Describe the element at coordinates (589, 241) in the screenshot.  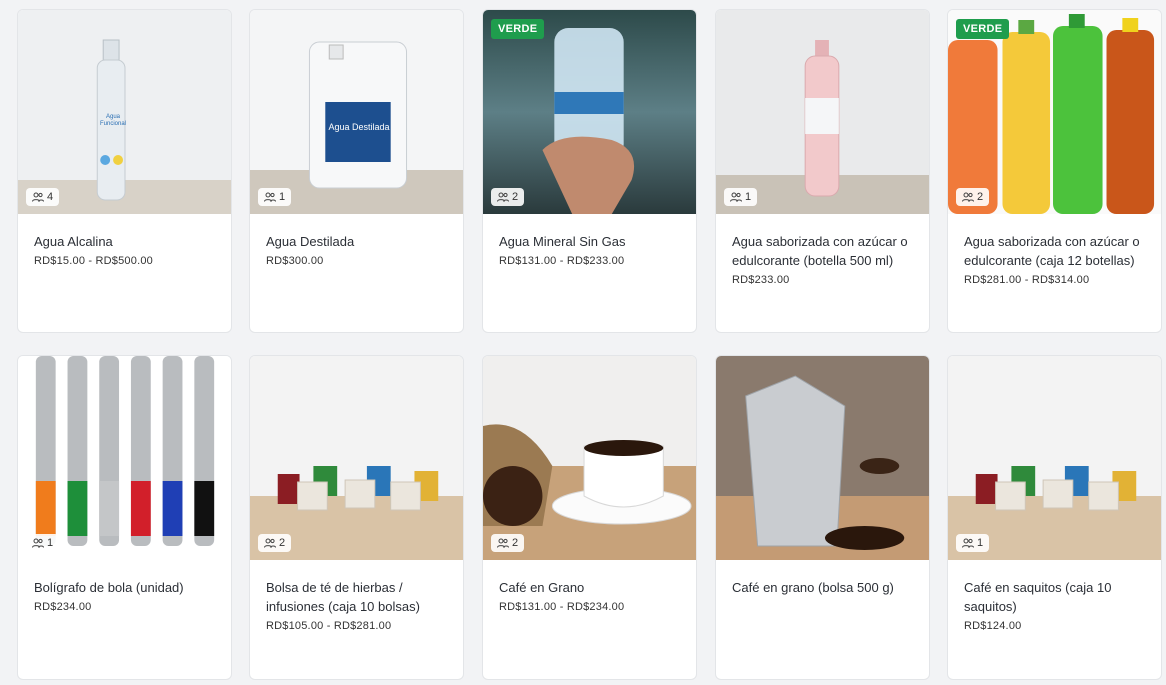
I see `product-name: Agua Mineral Sin Gas` at that location.